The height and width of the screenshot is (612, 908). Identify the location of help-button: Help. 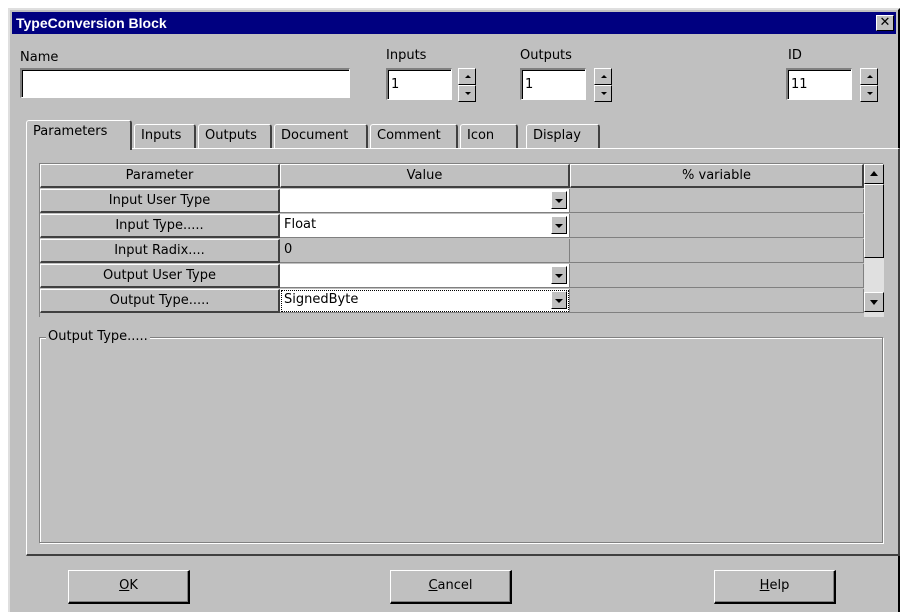
(775, 587).